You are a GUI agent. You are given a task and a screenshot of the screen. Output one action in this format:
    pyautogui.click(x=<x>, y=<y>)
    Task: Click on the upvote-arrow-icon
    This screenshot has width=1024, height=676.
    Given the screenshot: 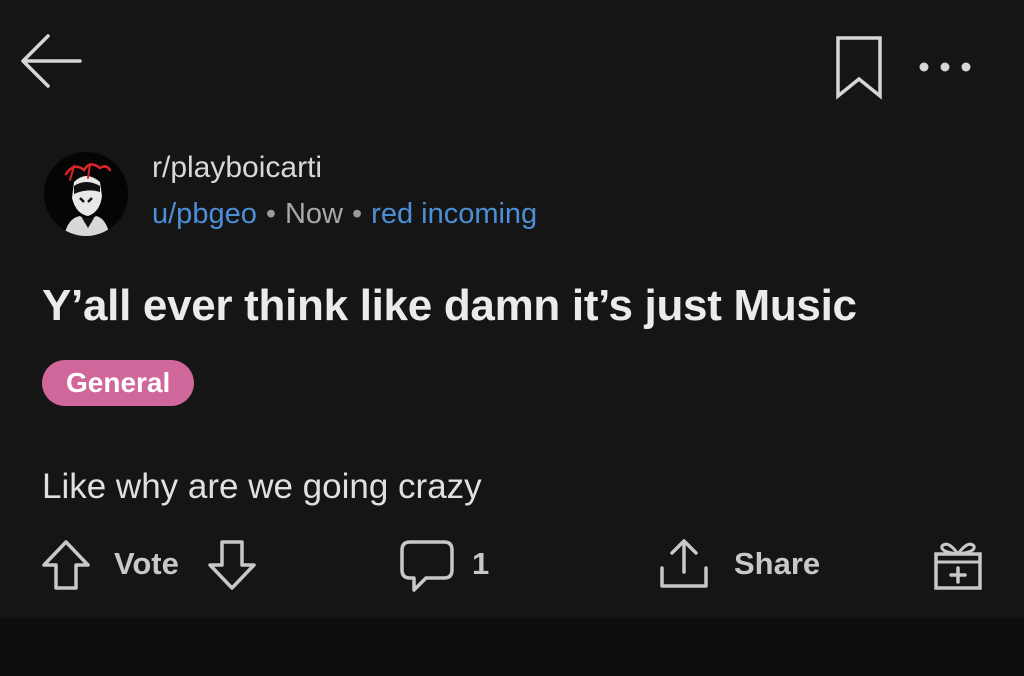 What is the action you would take?
    pyautogui.click(x=66, y=565)
    